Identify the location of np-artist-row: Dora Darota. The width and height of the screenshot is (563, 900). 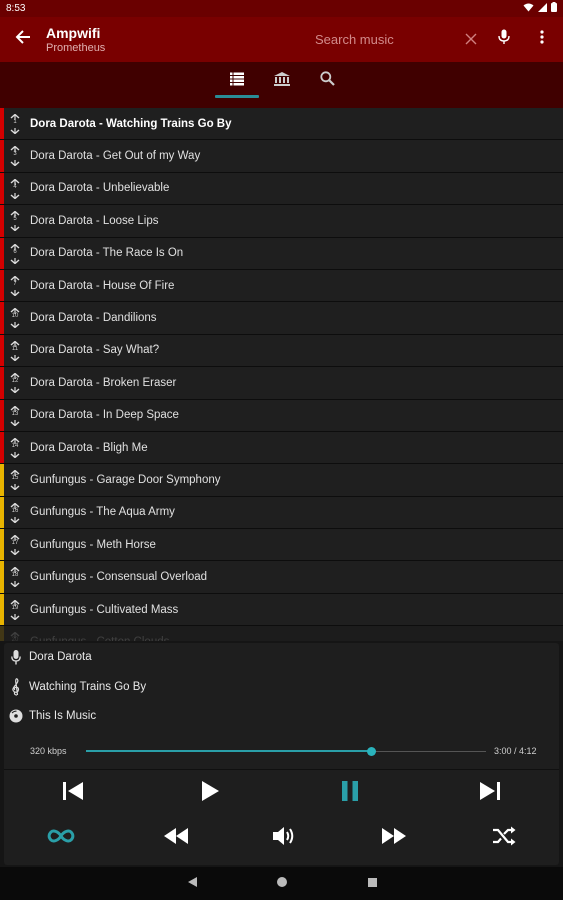
(281, 657).